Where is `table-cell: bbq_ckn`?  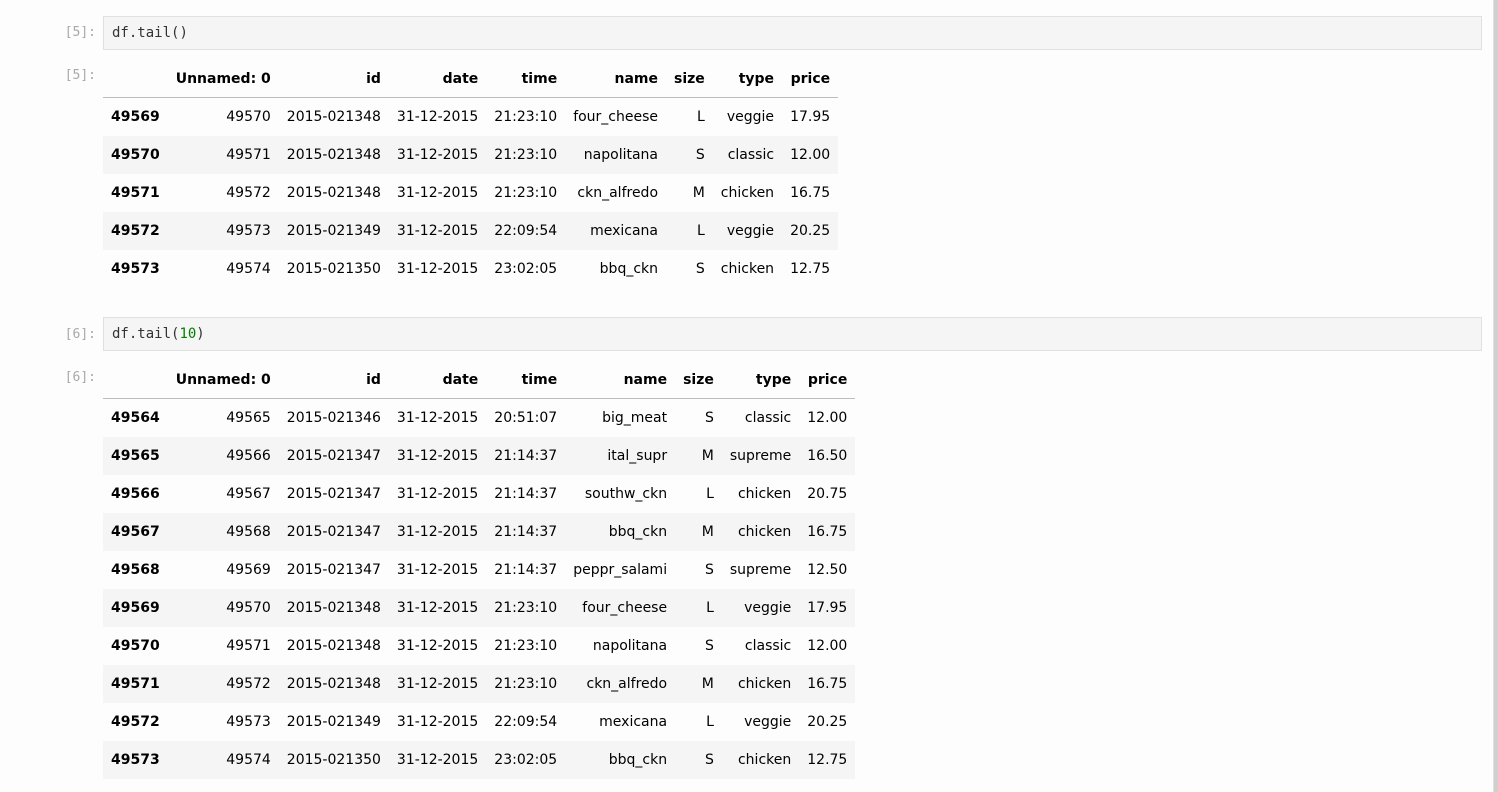 table-cell: bbq_ckn is located at coordinates (638, 760).